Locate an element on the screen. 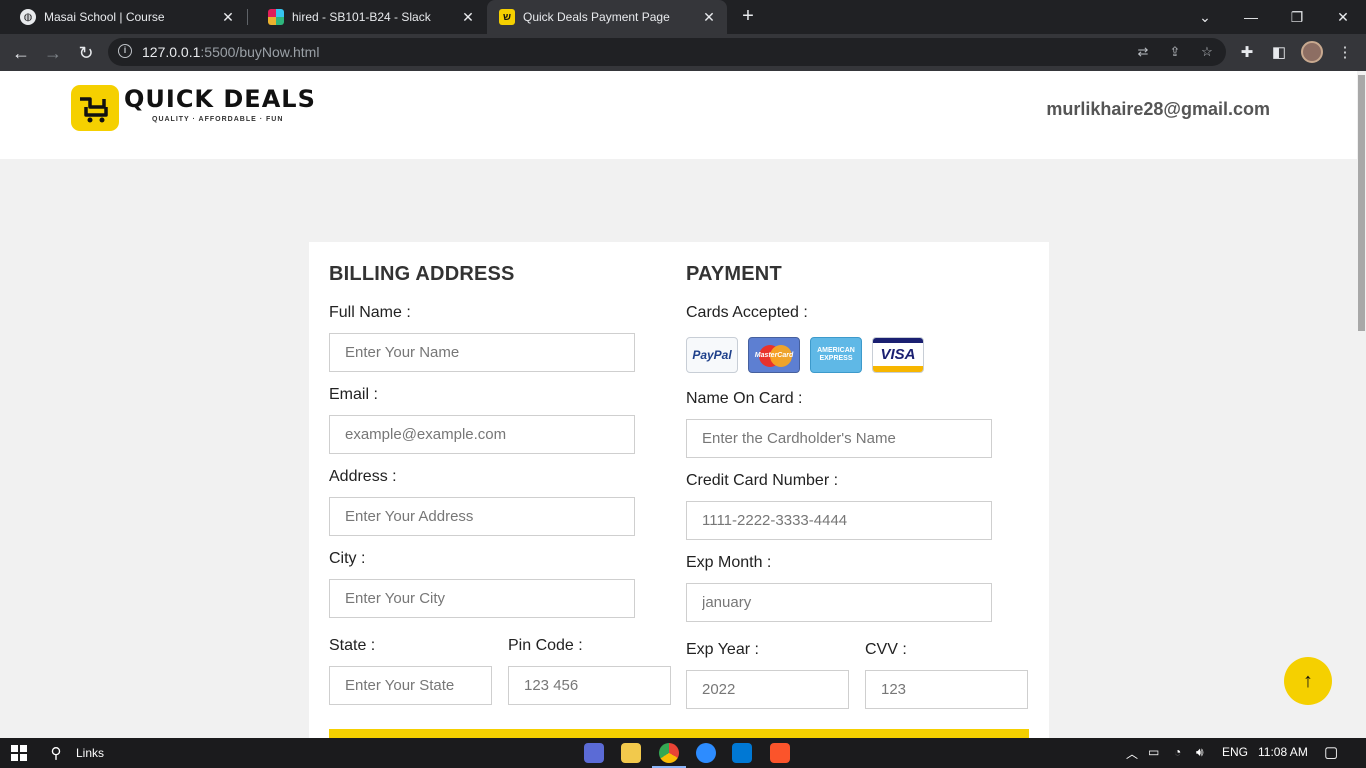 The width and height of the screenshot is (1366, 768). wifi-icon: ◔ is located at coordinates (1177, 752).